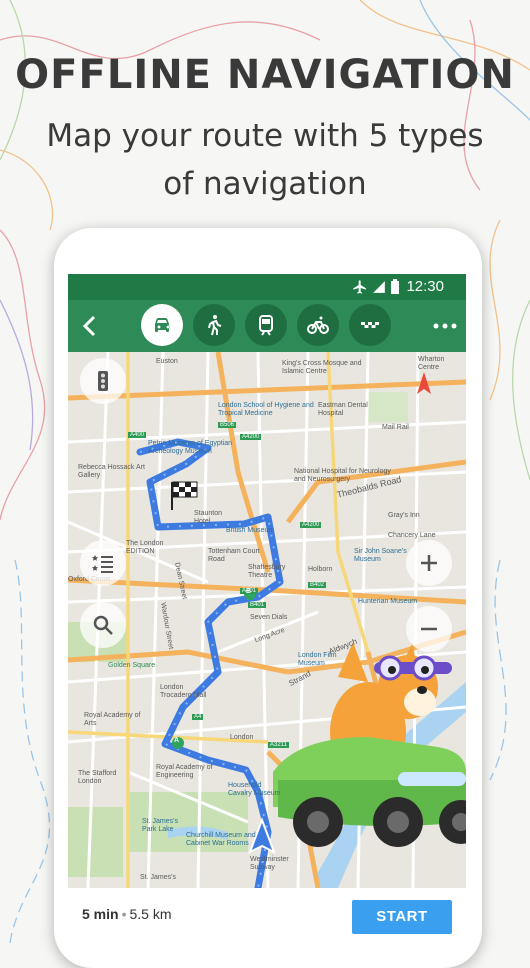  What do you see at coordinates (359, 287) in the screenshot?
I see `airplane-icon` at bounding box center [359, 287].